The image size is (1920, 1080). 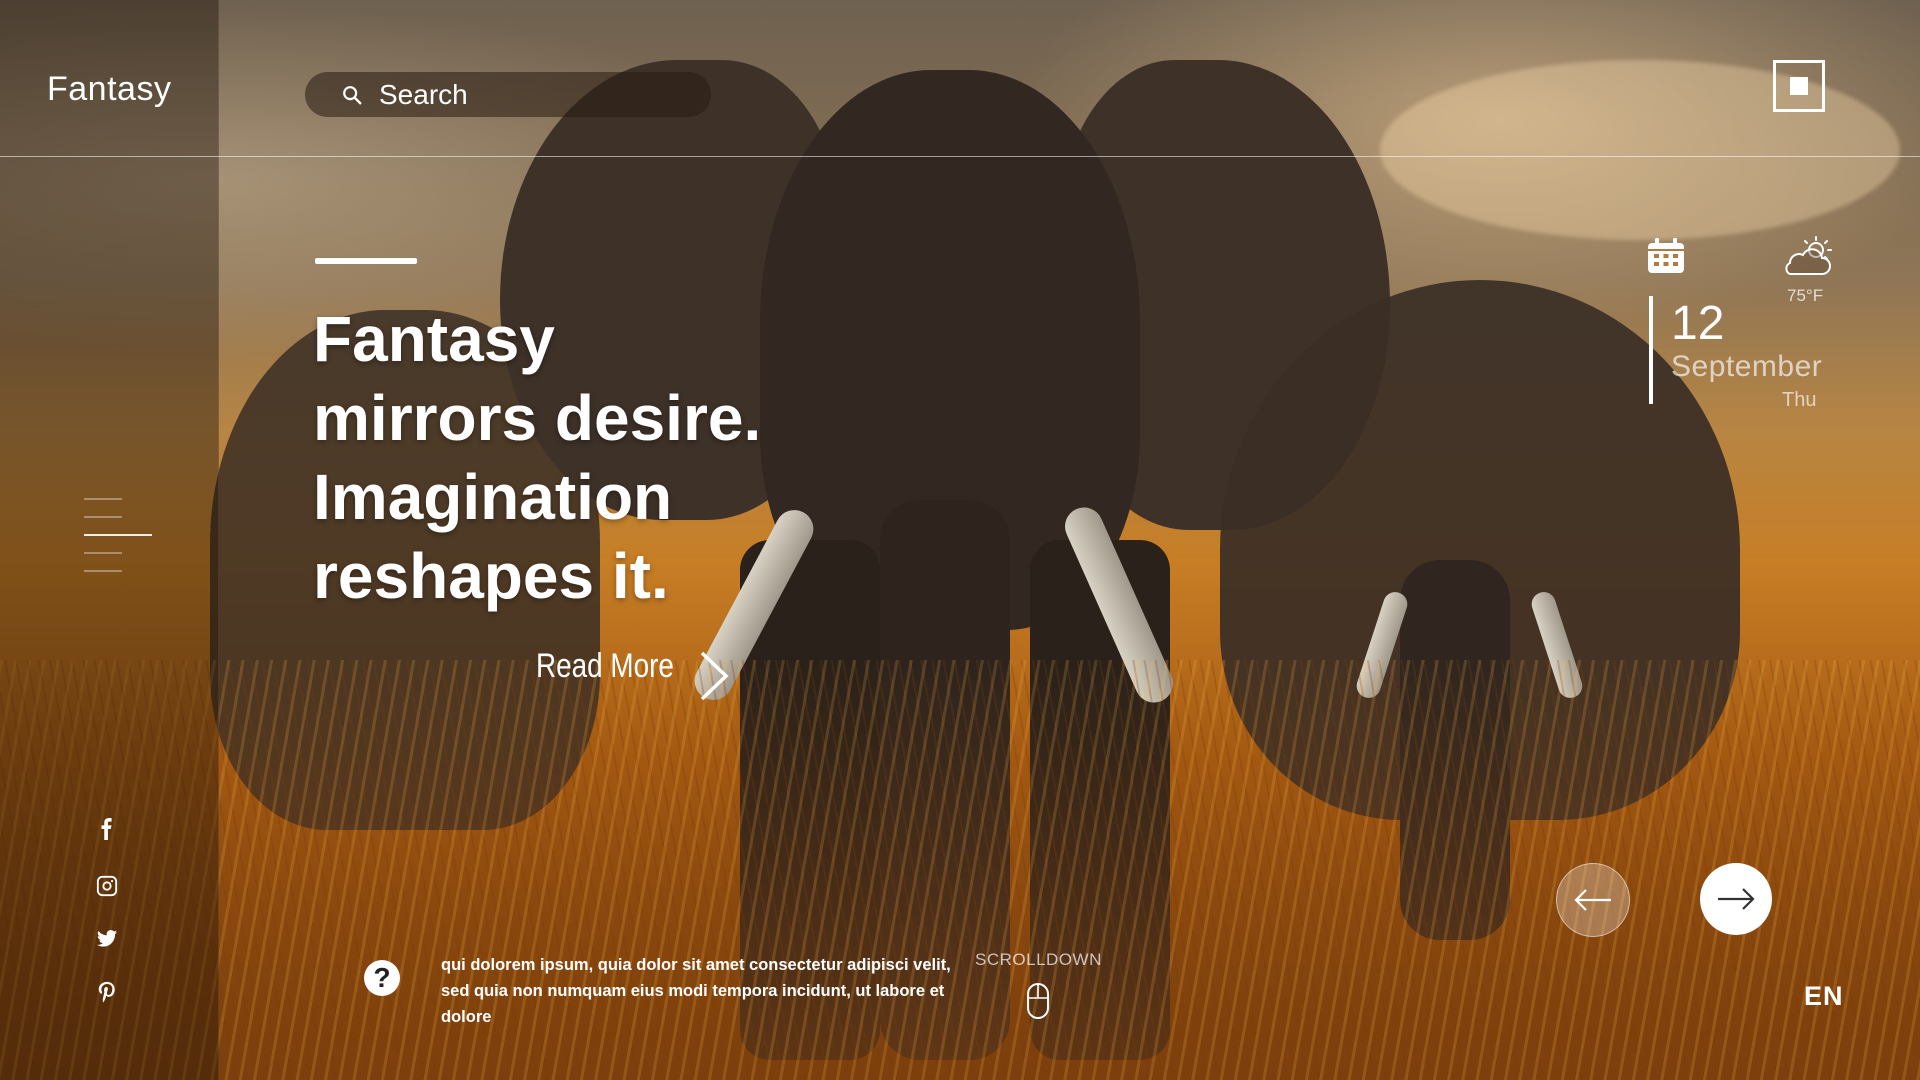 What do you see at coordinates (1038, 1002) in the screenshot?
I see `mouse-scroll-icon` at bounding box center [1038, 1002].